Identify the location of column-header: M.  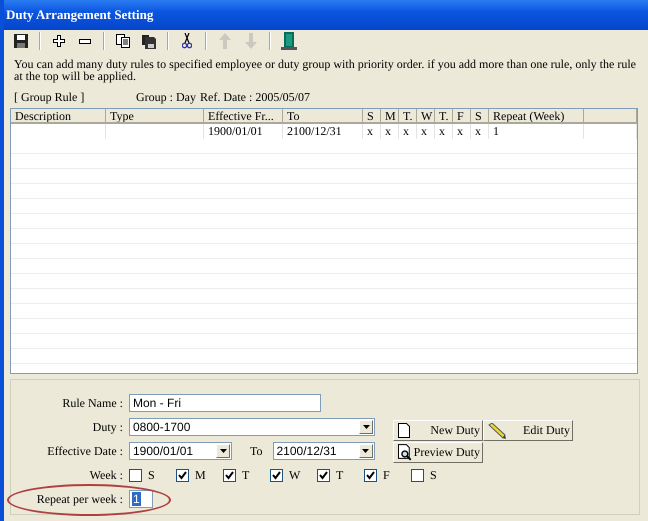
(390, 116).